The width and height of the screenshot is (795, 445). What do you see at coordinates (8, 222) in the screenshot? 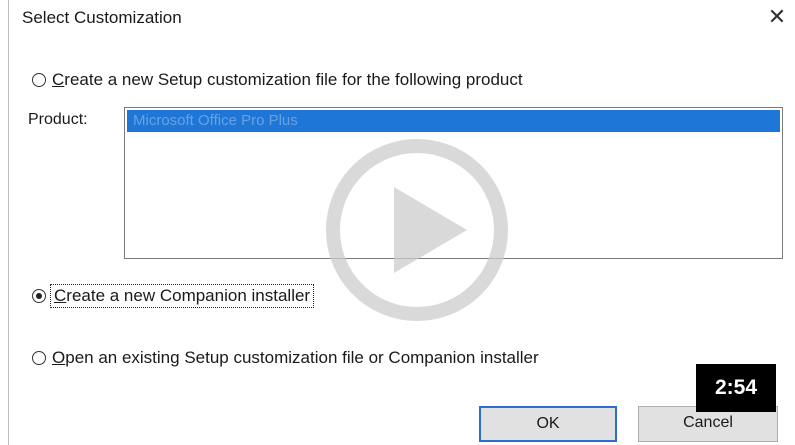
I see `window-border` at bounding box center [8, 222].